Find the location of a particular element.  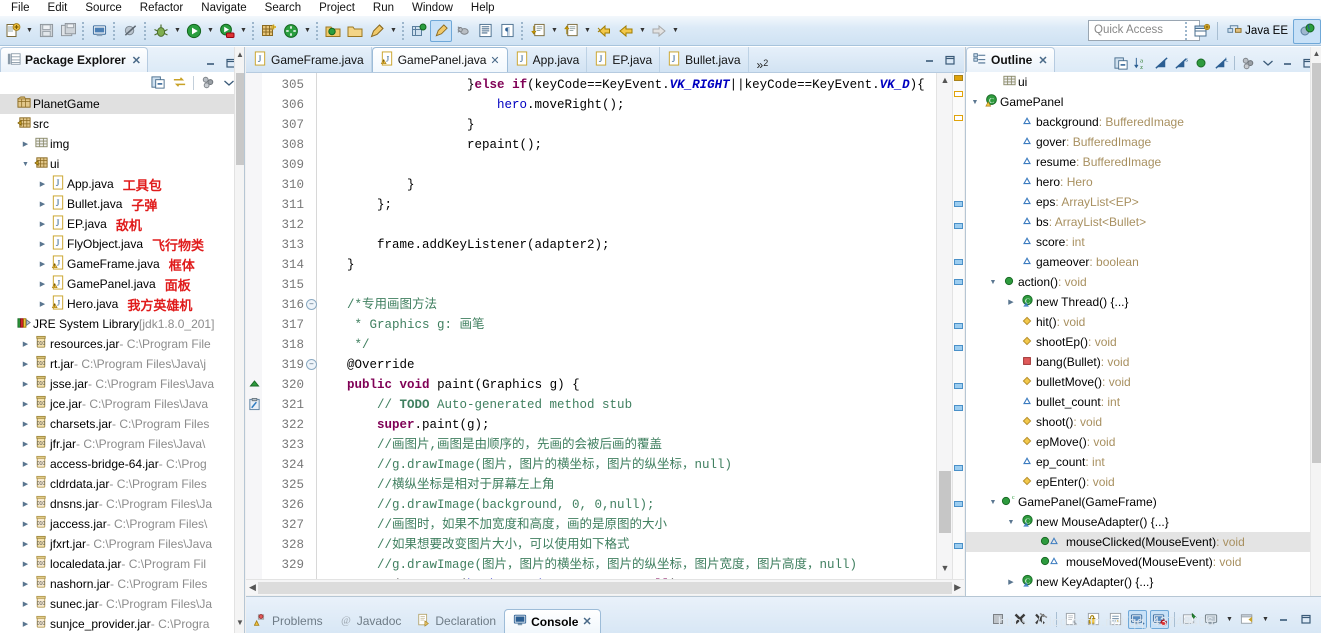

scroll-left-icon: ◀ is located at coordinates (252, 587).